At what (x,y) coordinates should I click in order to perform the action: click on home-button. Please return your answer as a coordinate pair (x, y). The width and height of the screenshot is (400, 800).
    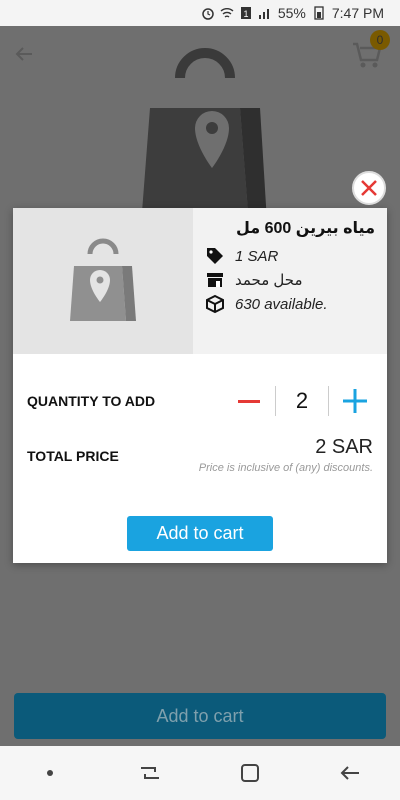
    Looking at the image, I should click on (250, 773).